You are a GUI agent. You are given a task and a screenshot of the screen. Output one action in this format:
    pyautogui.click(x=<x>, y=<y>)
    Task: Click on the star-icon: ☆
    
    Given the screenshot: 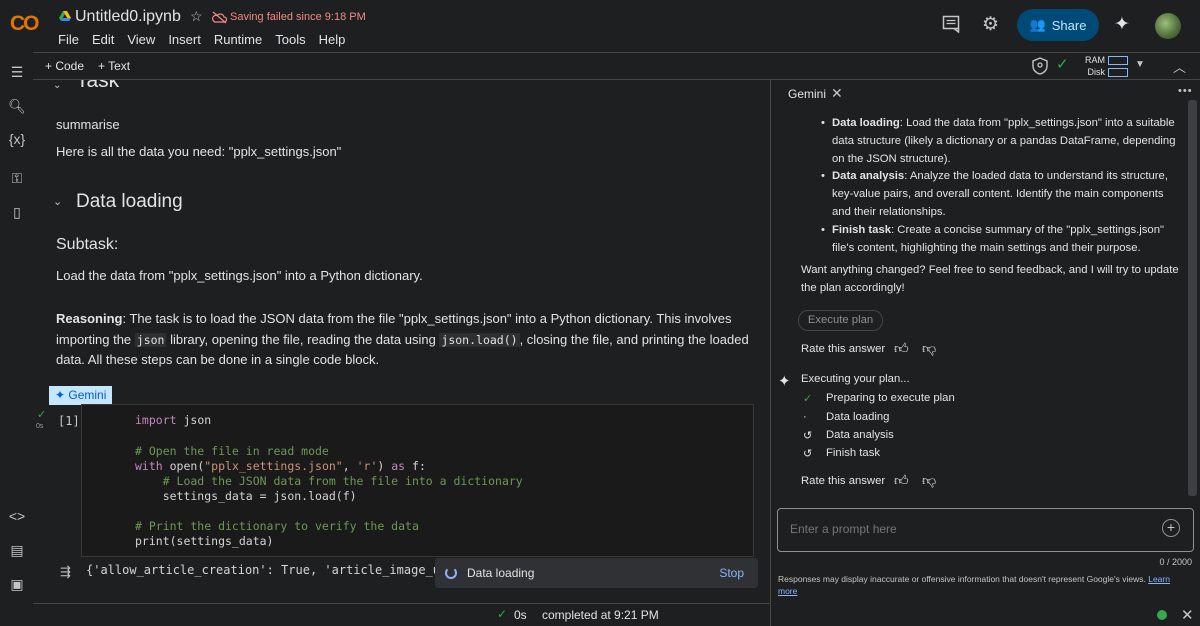 What is the action you would take?
    pyautogui.click(x=196, y=16)
    